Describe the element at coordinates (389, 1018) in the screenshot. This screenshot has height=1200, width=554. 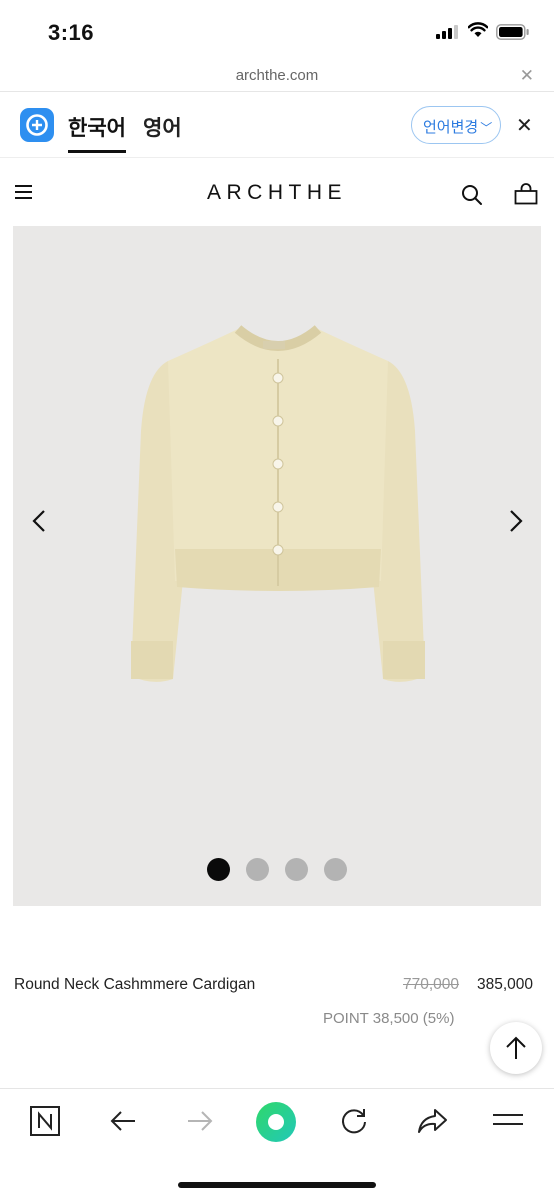
I see `points-info: POINT 38,500 (5%)` at that location.